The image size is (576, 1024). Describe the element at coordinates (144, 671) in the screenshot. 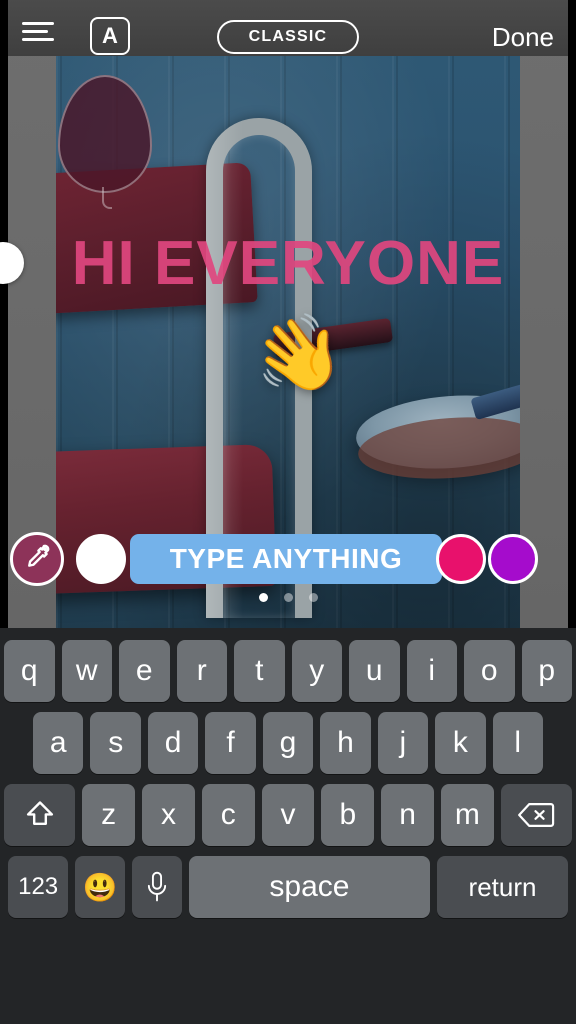

I see `key-e: e` at that location.